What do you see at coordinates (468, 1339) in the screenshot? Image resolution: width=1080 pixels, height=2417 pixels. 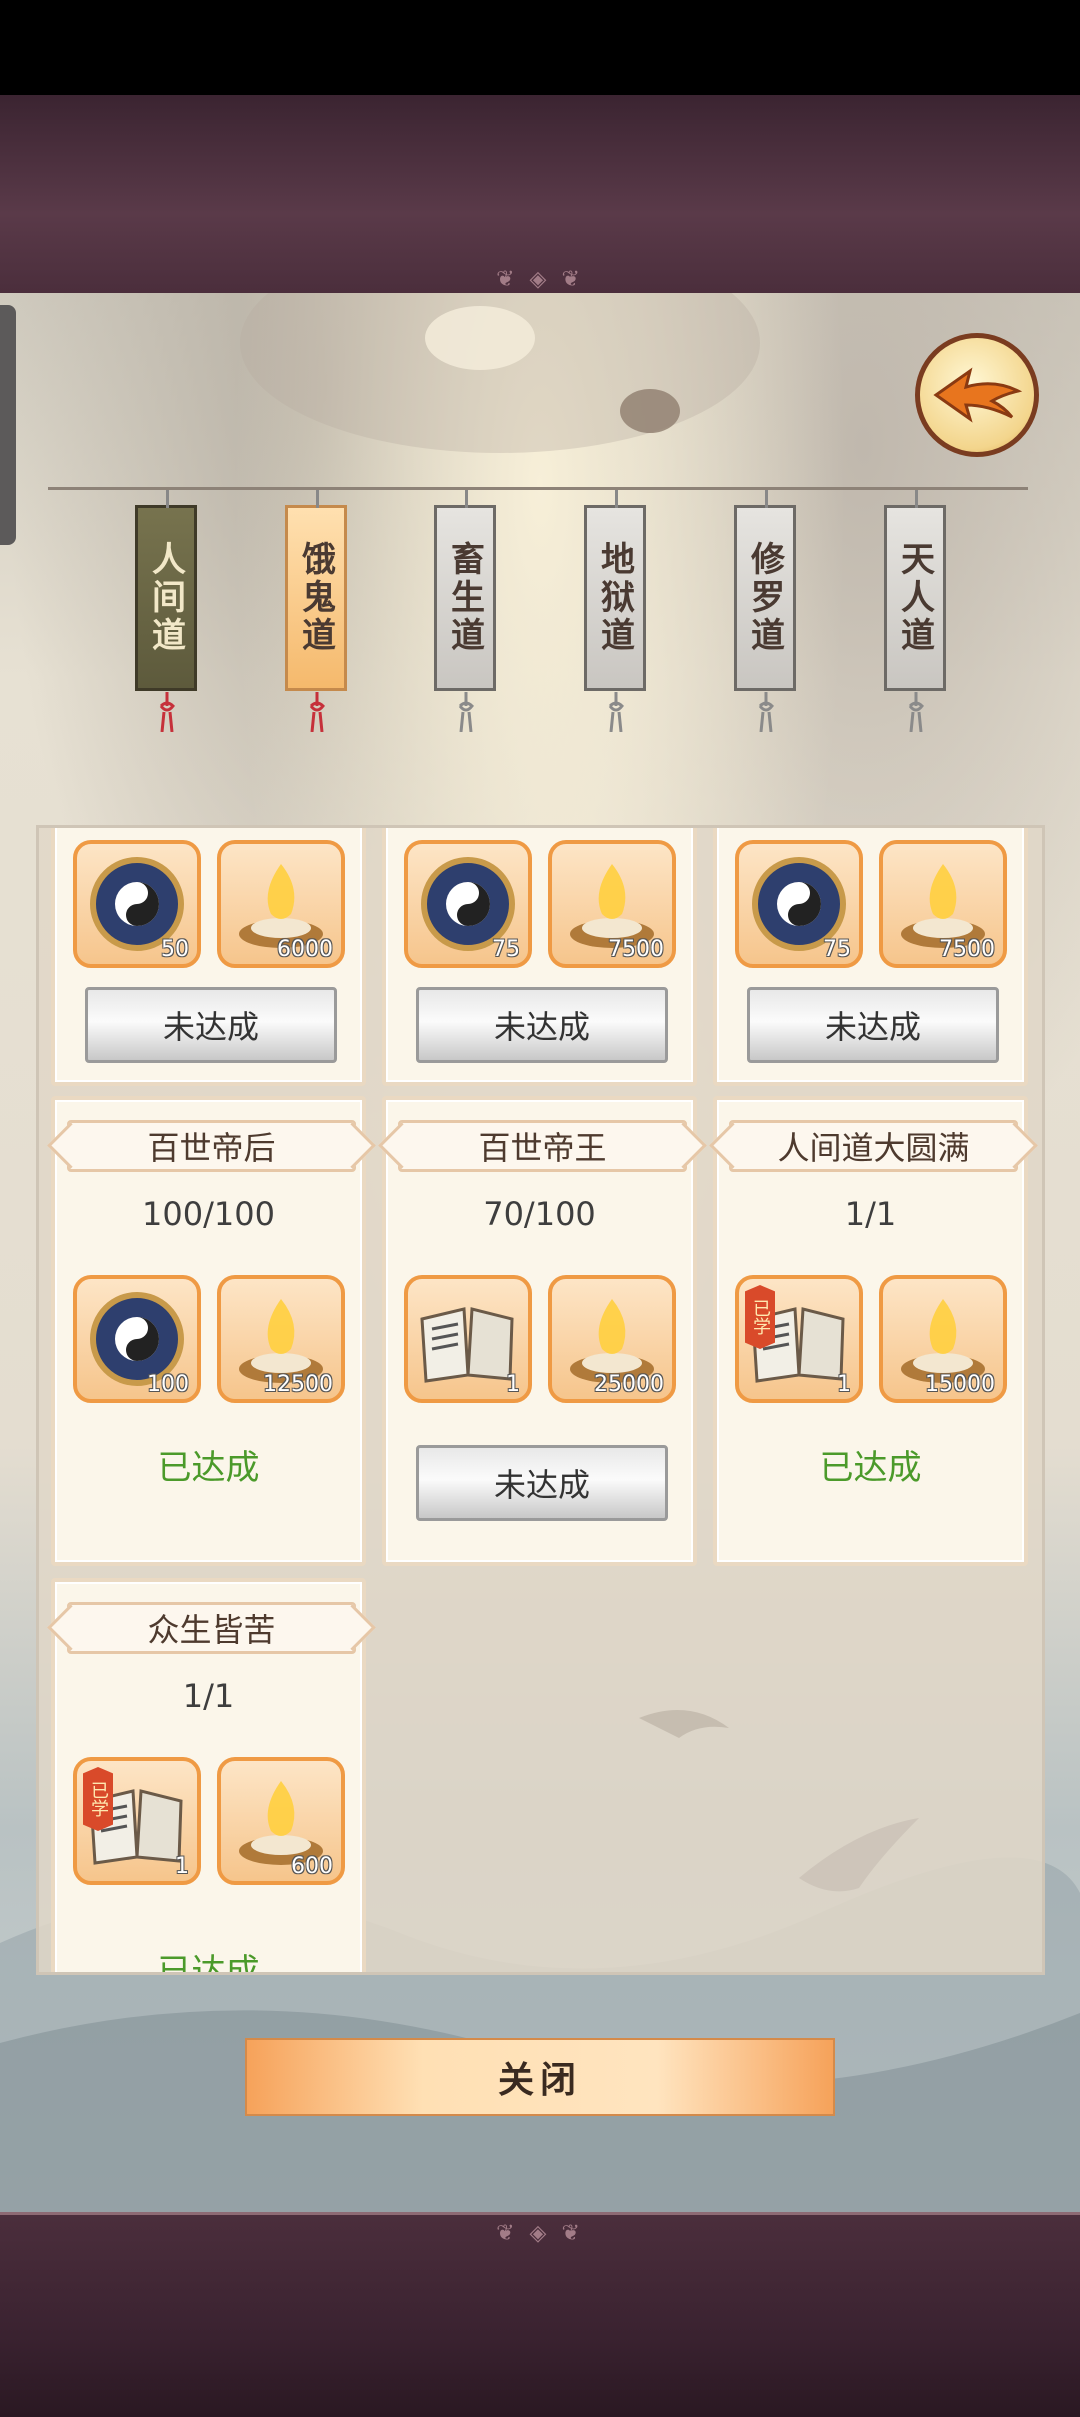 I see `reward-slot: 1` at bounding box center [468, 1339].